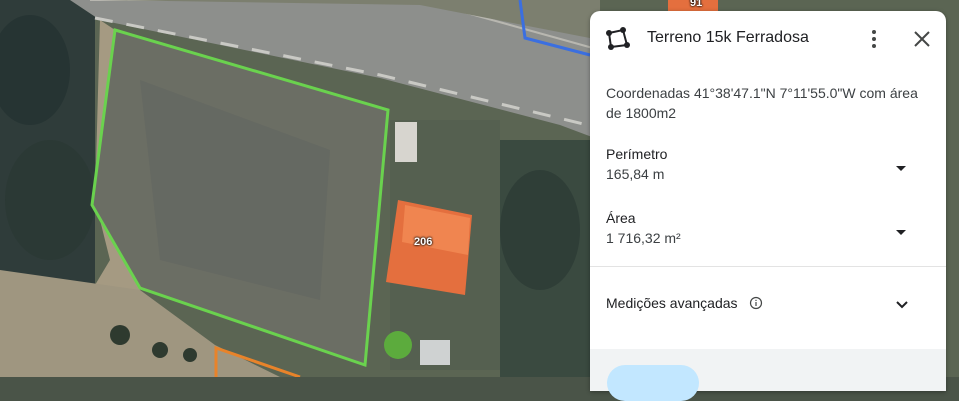 Image resolution: width=959 pixels, height=401 pixels. I want to click on divider, so click(768, 266).